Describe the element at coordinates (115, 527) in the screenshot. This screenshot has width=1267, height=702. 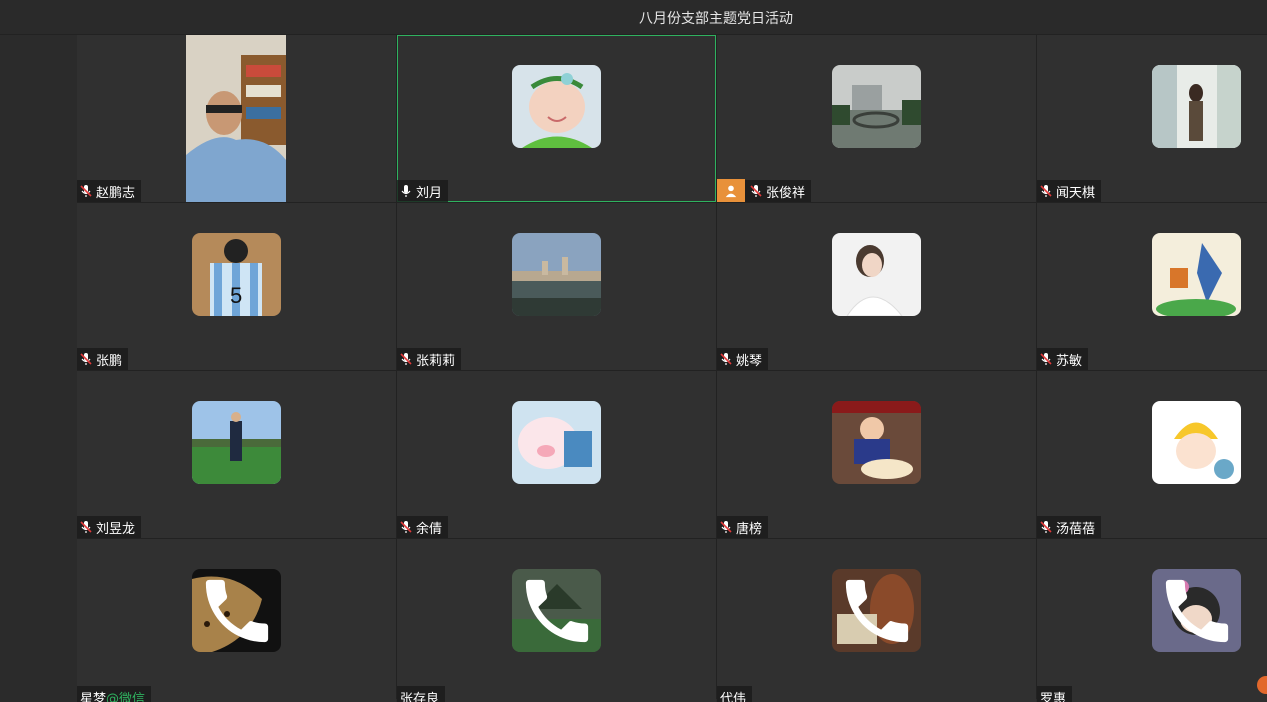
I see `participant-name: 刘昱龙` at that location.